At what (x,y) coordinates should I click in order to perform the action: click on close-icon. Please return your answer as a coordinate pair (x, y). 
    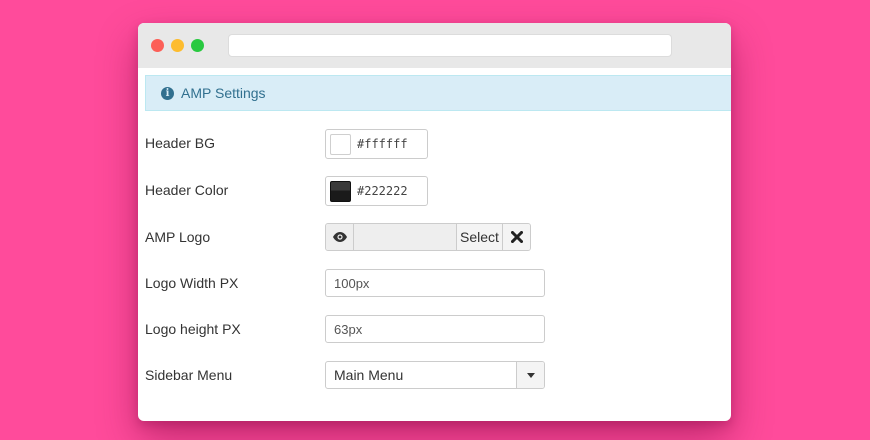
    Looking at the image, I should click on (516, 237).